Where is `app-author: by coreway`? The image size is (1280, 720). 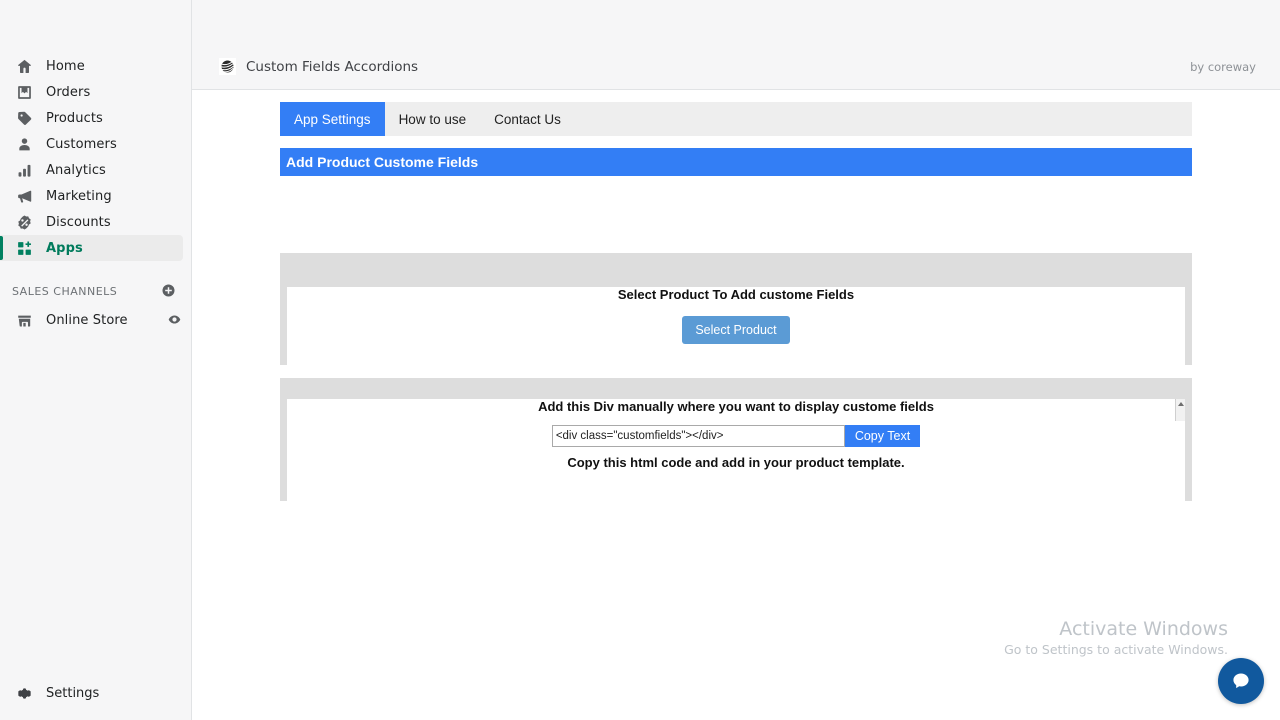 app-author: by coreway is located at coordinates (1223, 66).